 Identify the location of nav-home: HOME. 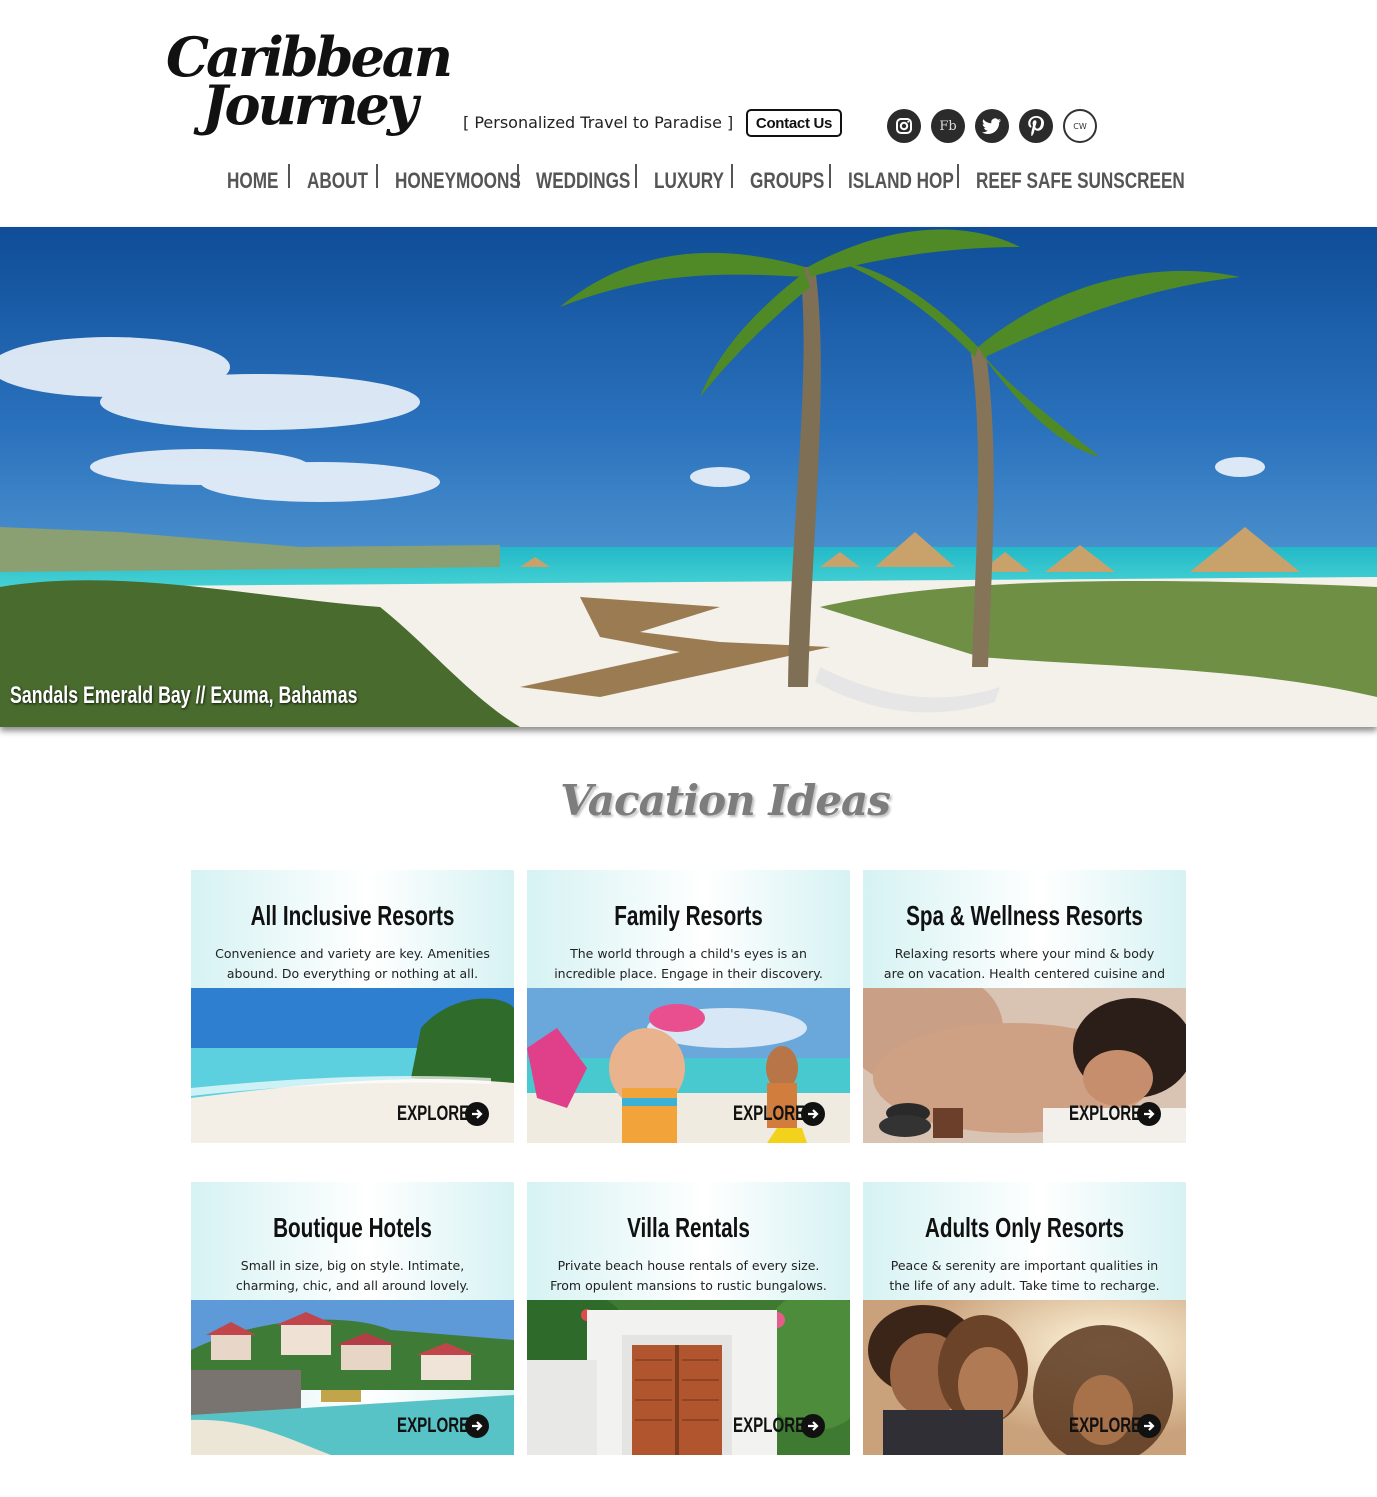
(252, 181).